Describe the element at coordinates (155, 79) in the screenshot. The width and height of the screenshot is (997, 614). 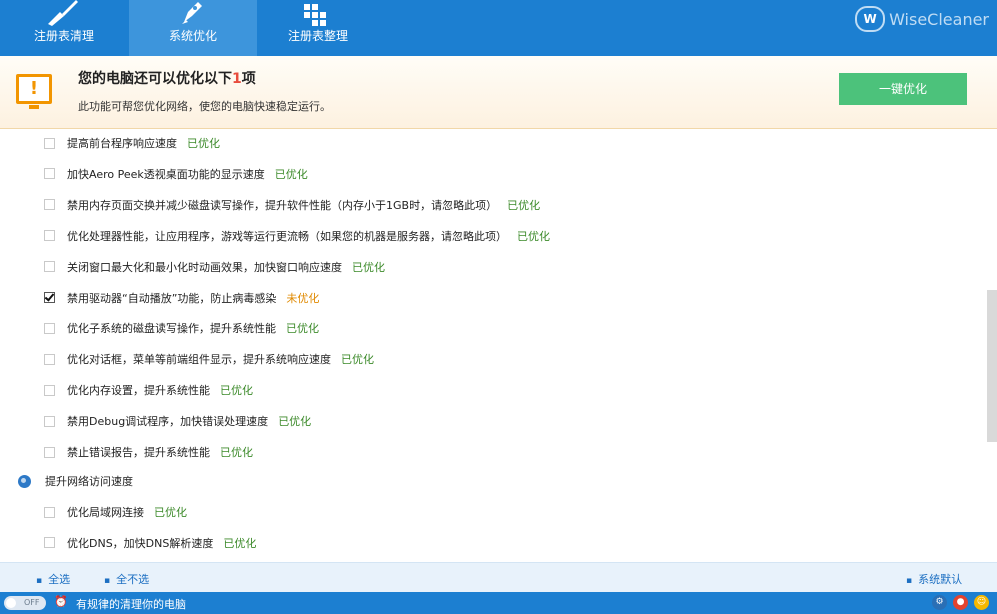
I see `notice-title-prefix: 您的电脑还可以优化以下` at that location.